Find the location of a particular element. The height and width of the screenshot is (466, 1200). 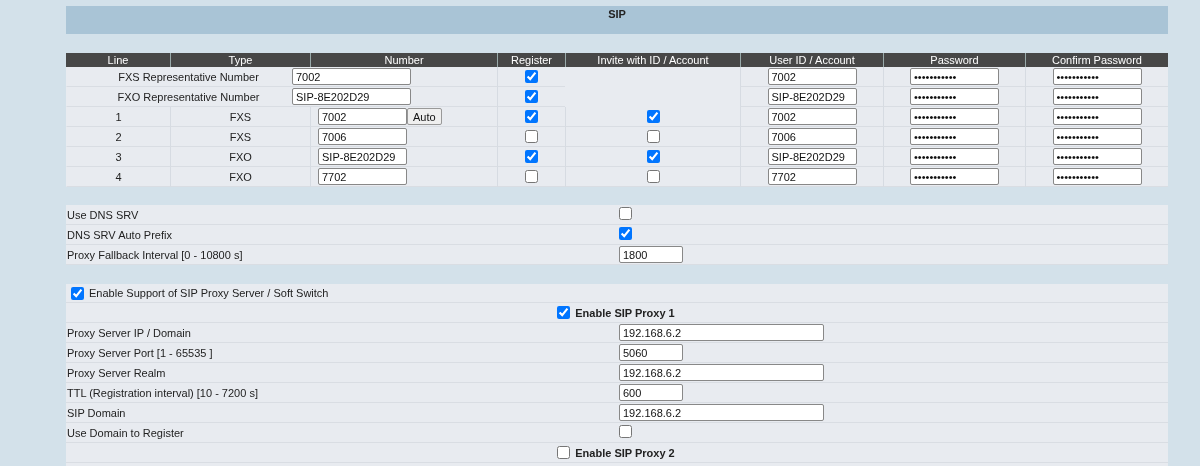

setting-label: Proxy Fallback Interval [0 - 10800 s] is located at coordinates (155, 254).